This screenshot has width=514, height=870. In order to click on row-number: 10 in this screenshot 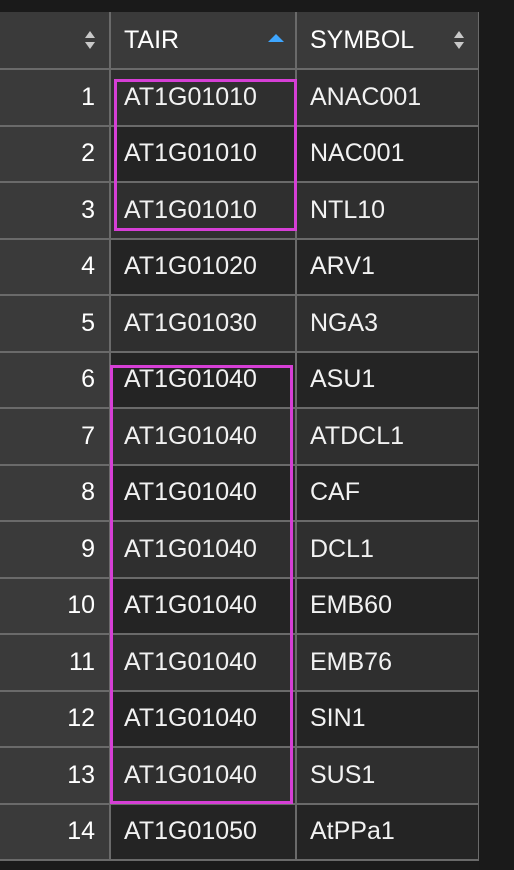, I will do `click(55, 606)`.